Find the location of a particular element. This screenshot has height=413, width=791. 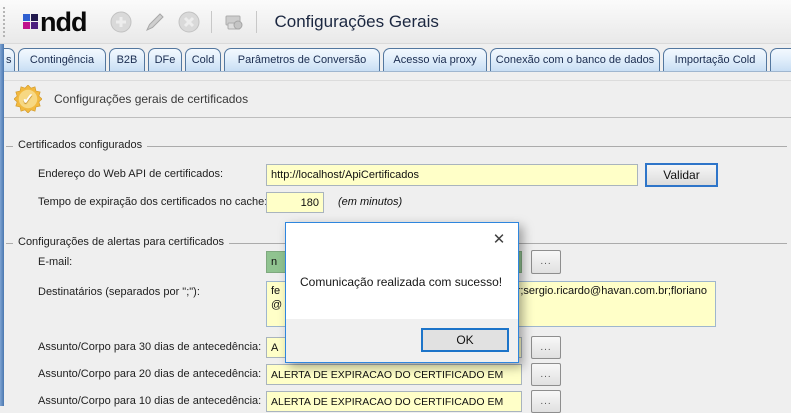

ndd-logo-icon is located at coordinates (30, 21).